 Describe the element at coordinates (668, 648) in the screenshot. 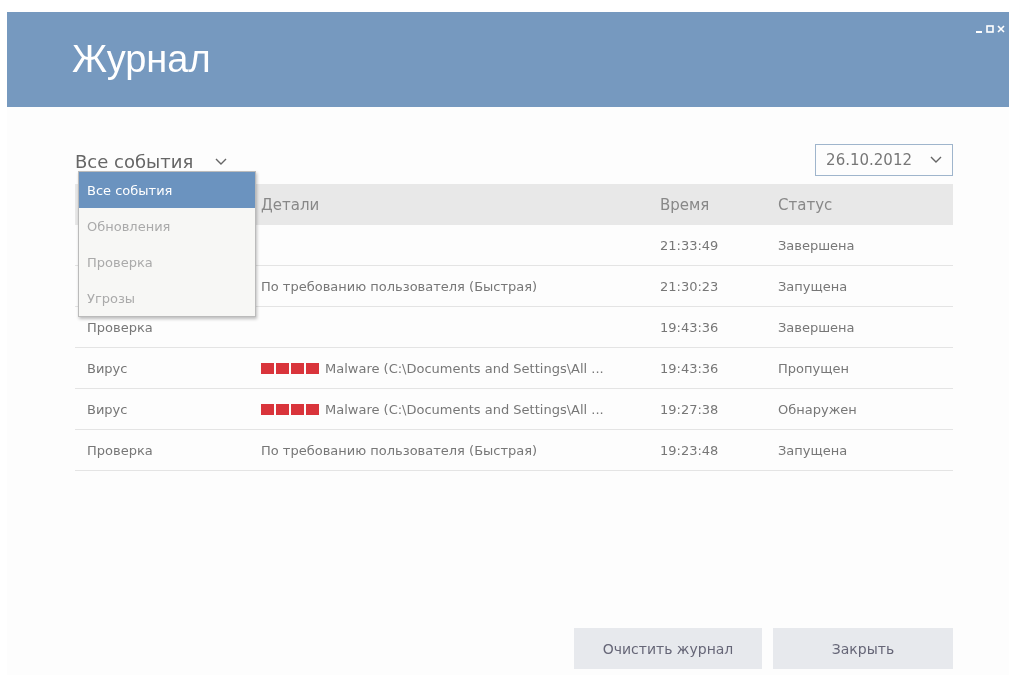

I see `dialog-button: Очистить журнал` at that location.